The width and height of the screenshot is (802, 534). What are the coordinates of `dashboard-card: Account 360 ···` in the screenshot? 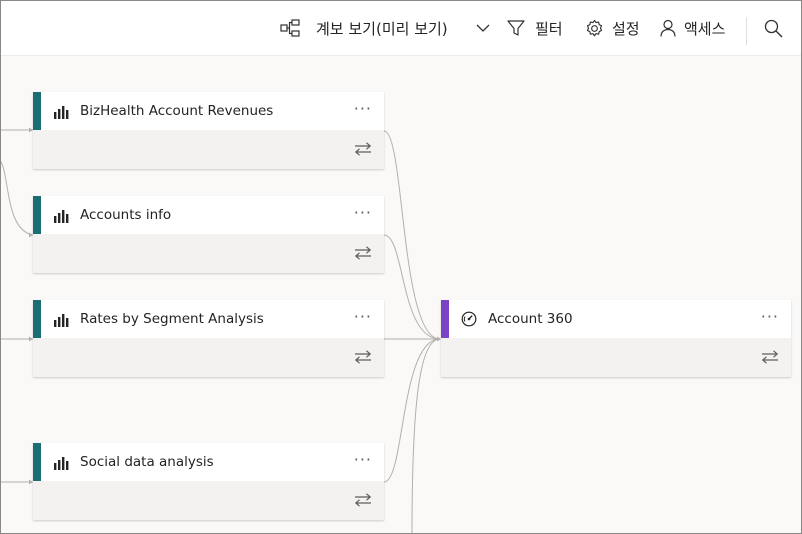 It's located at (616, 338).